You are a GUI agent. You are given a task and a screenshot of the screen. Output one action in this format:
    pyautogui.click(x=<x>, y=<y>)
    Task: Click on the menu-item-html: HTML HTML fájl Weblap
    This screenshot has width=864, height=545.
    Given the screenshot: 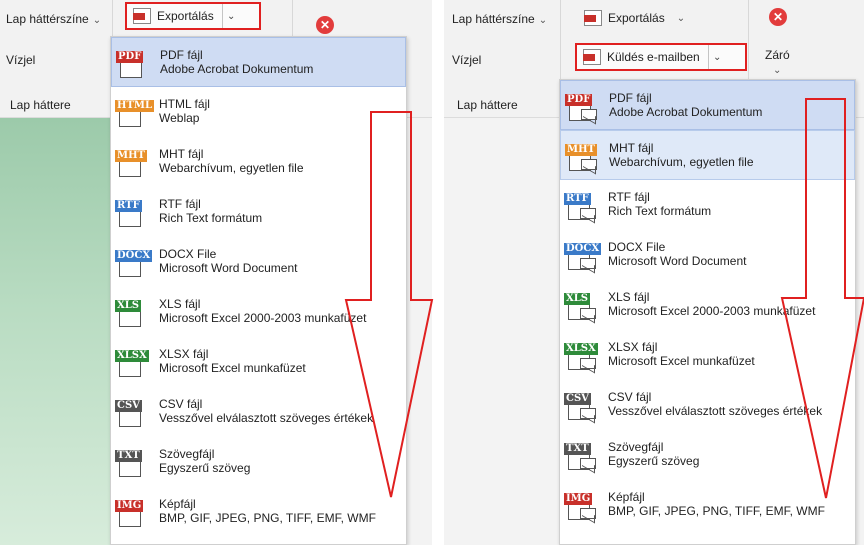 What is the action you would take?
    pyautogui.click(x=258, y=112)
    